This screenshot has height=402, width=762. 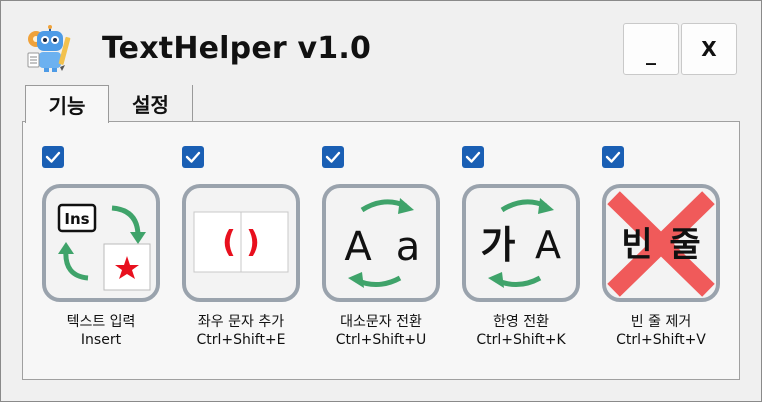 I want to click on feature-hangul-english-tile: 가 A, so click(x=521, y=243).